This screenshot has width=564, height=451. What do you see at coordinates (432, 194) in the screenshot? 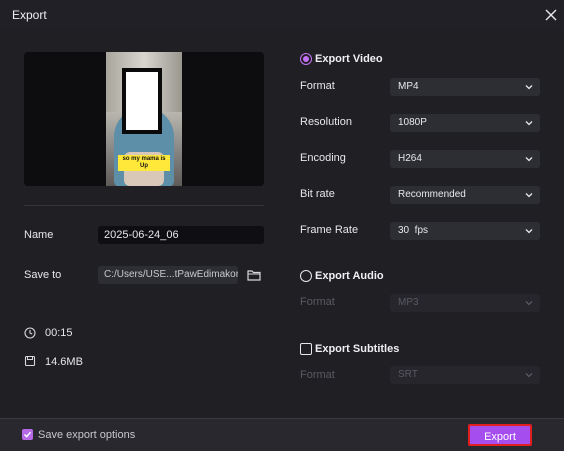
I see `bitrate-value: Recommended` at bounding box center [432, 194].